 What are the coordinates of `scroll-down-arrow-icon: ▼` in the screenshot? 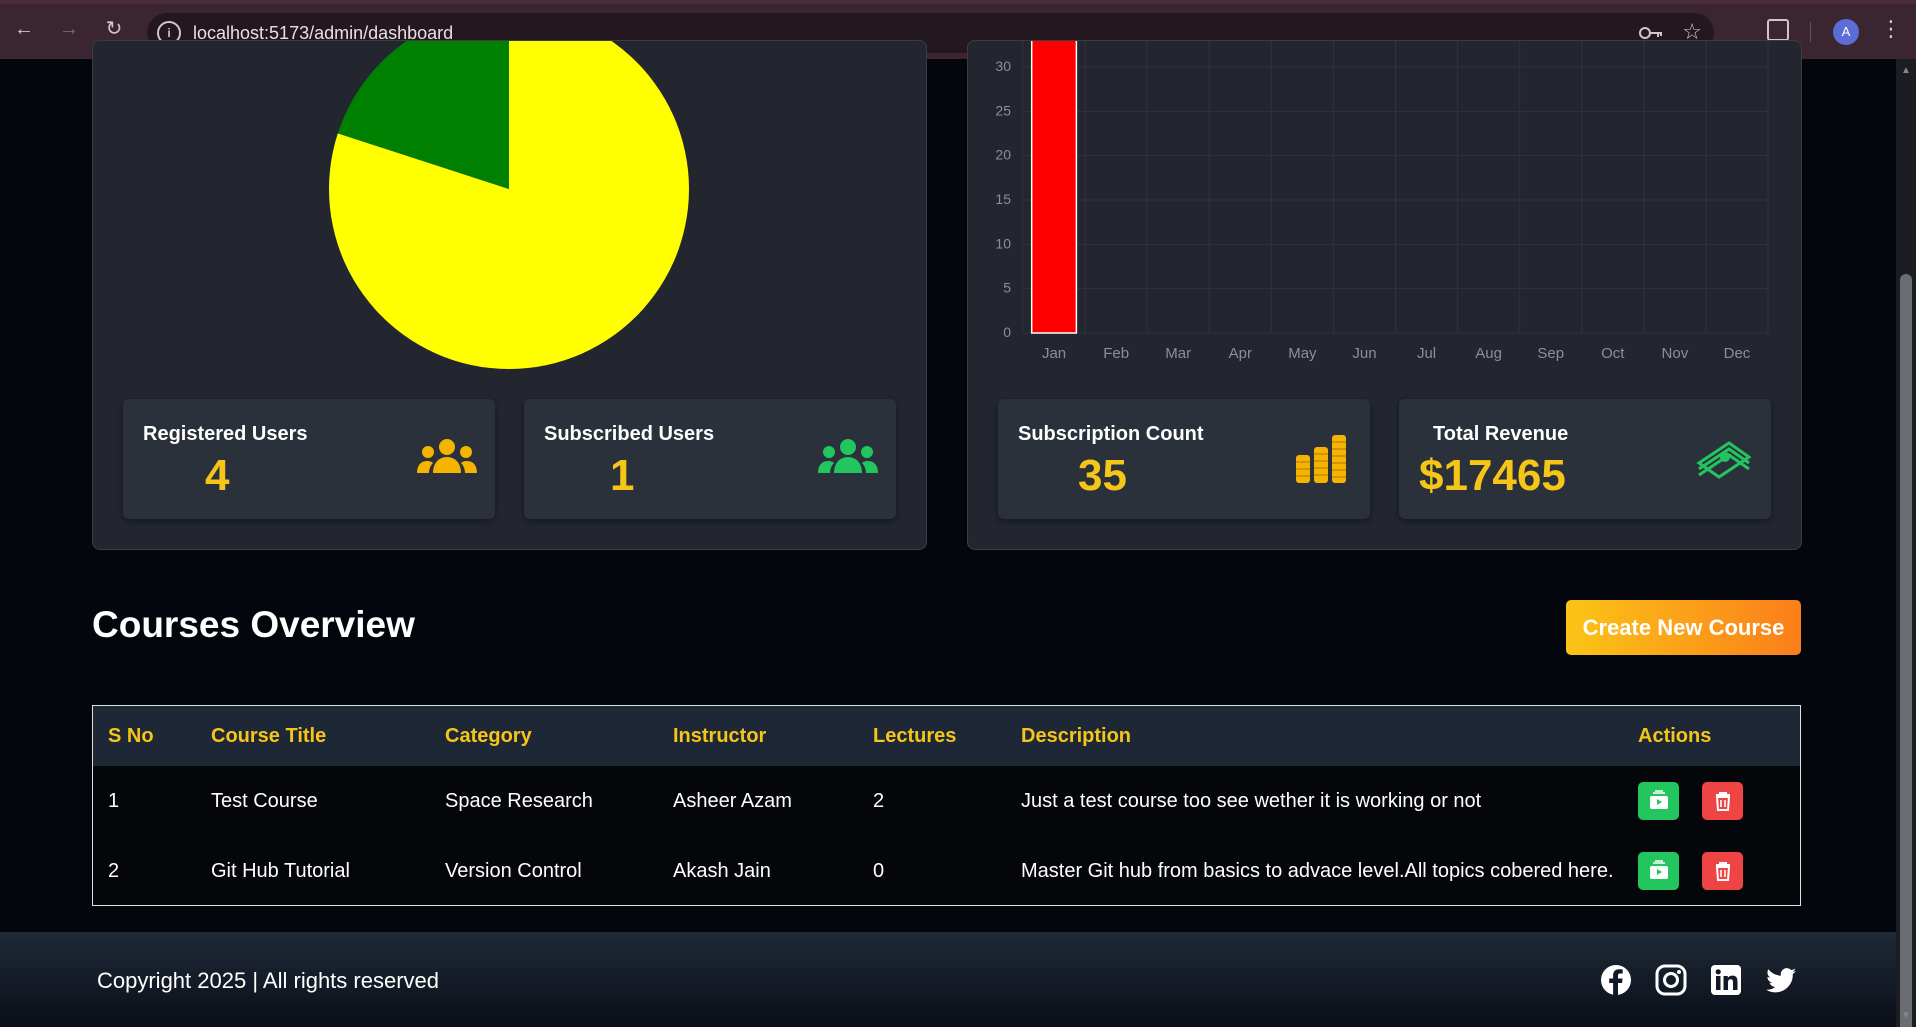 It's located at (1906, 1015).